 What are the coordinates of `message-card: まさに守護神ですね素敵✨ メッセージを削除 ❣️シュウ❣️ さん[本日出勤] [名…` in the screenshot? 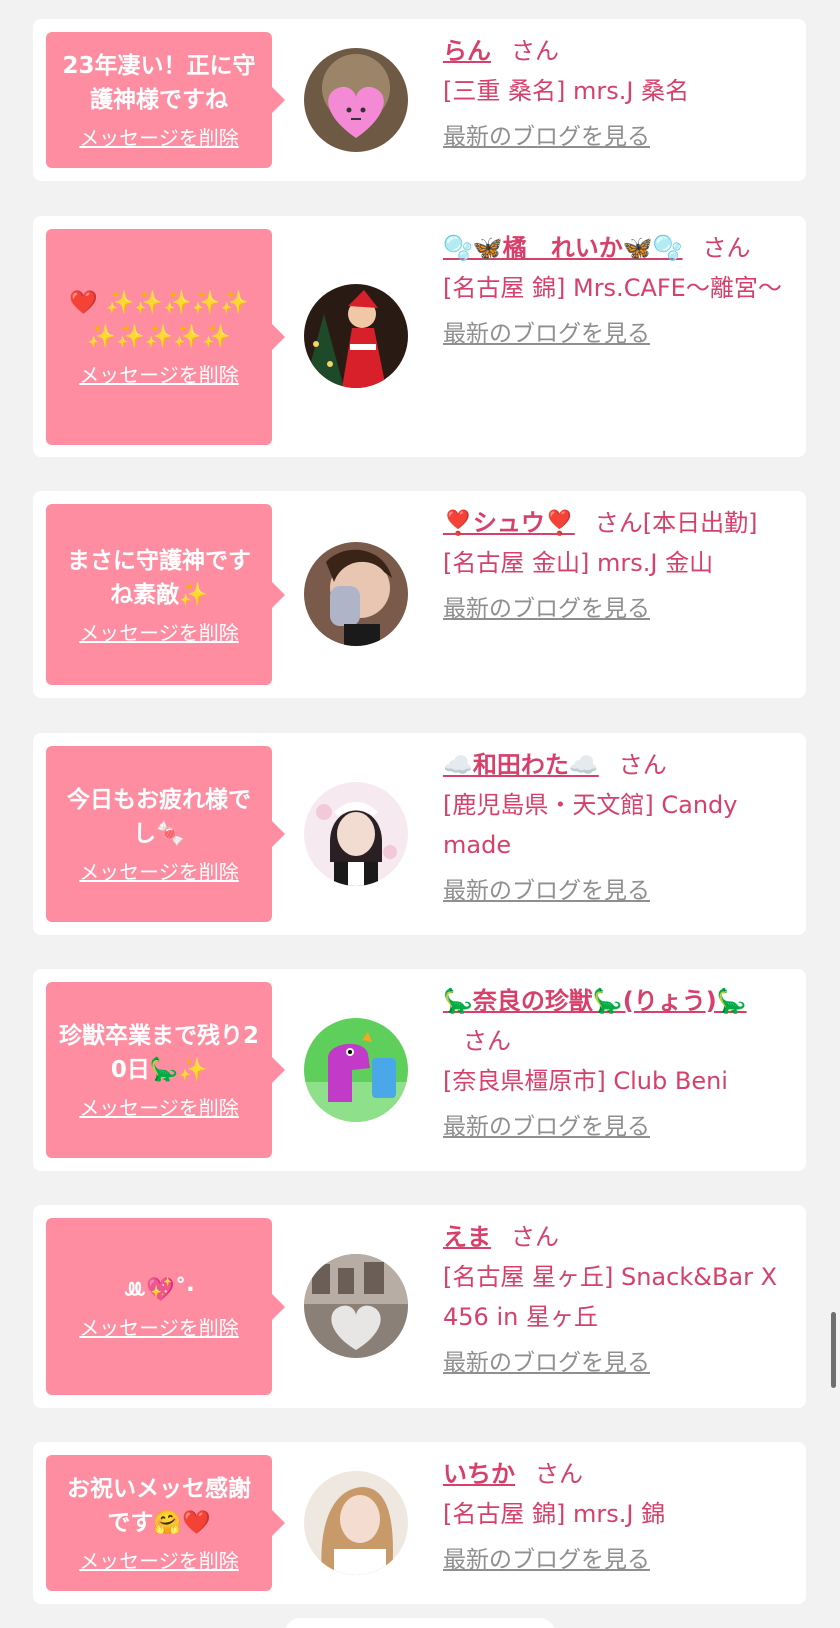 It's located at (419, 594).